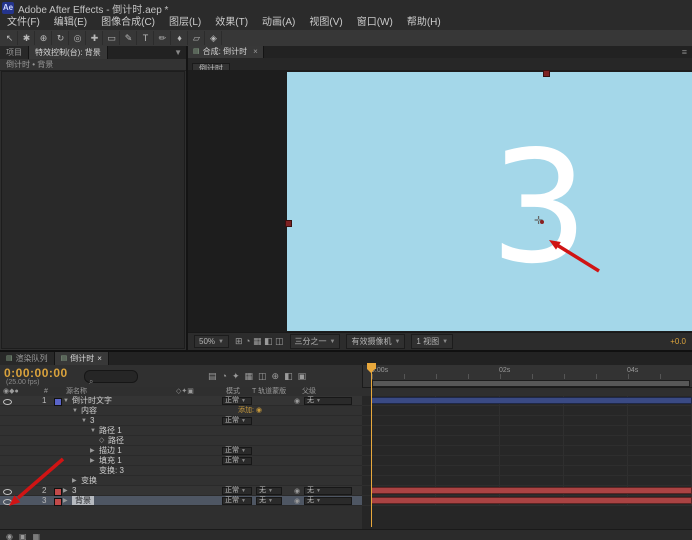 This screenshot has height=540, width=692. What do you see at coordinates (14, 52) in the screenshot?
I see `tab-project: 项目` at bounding box center [14, 52].